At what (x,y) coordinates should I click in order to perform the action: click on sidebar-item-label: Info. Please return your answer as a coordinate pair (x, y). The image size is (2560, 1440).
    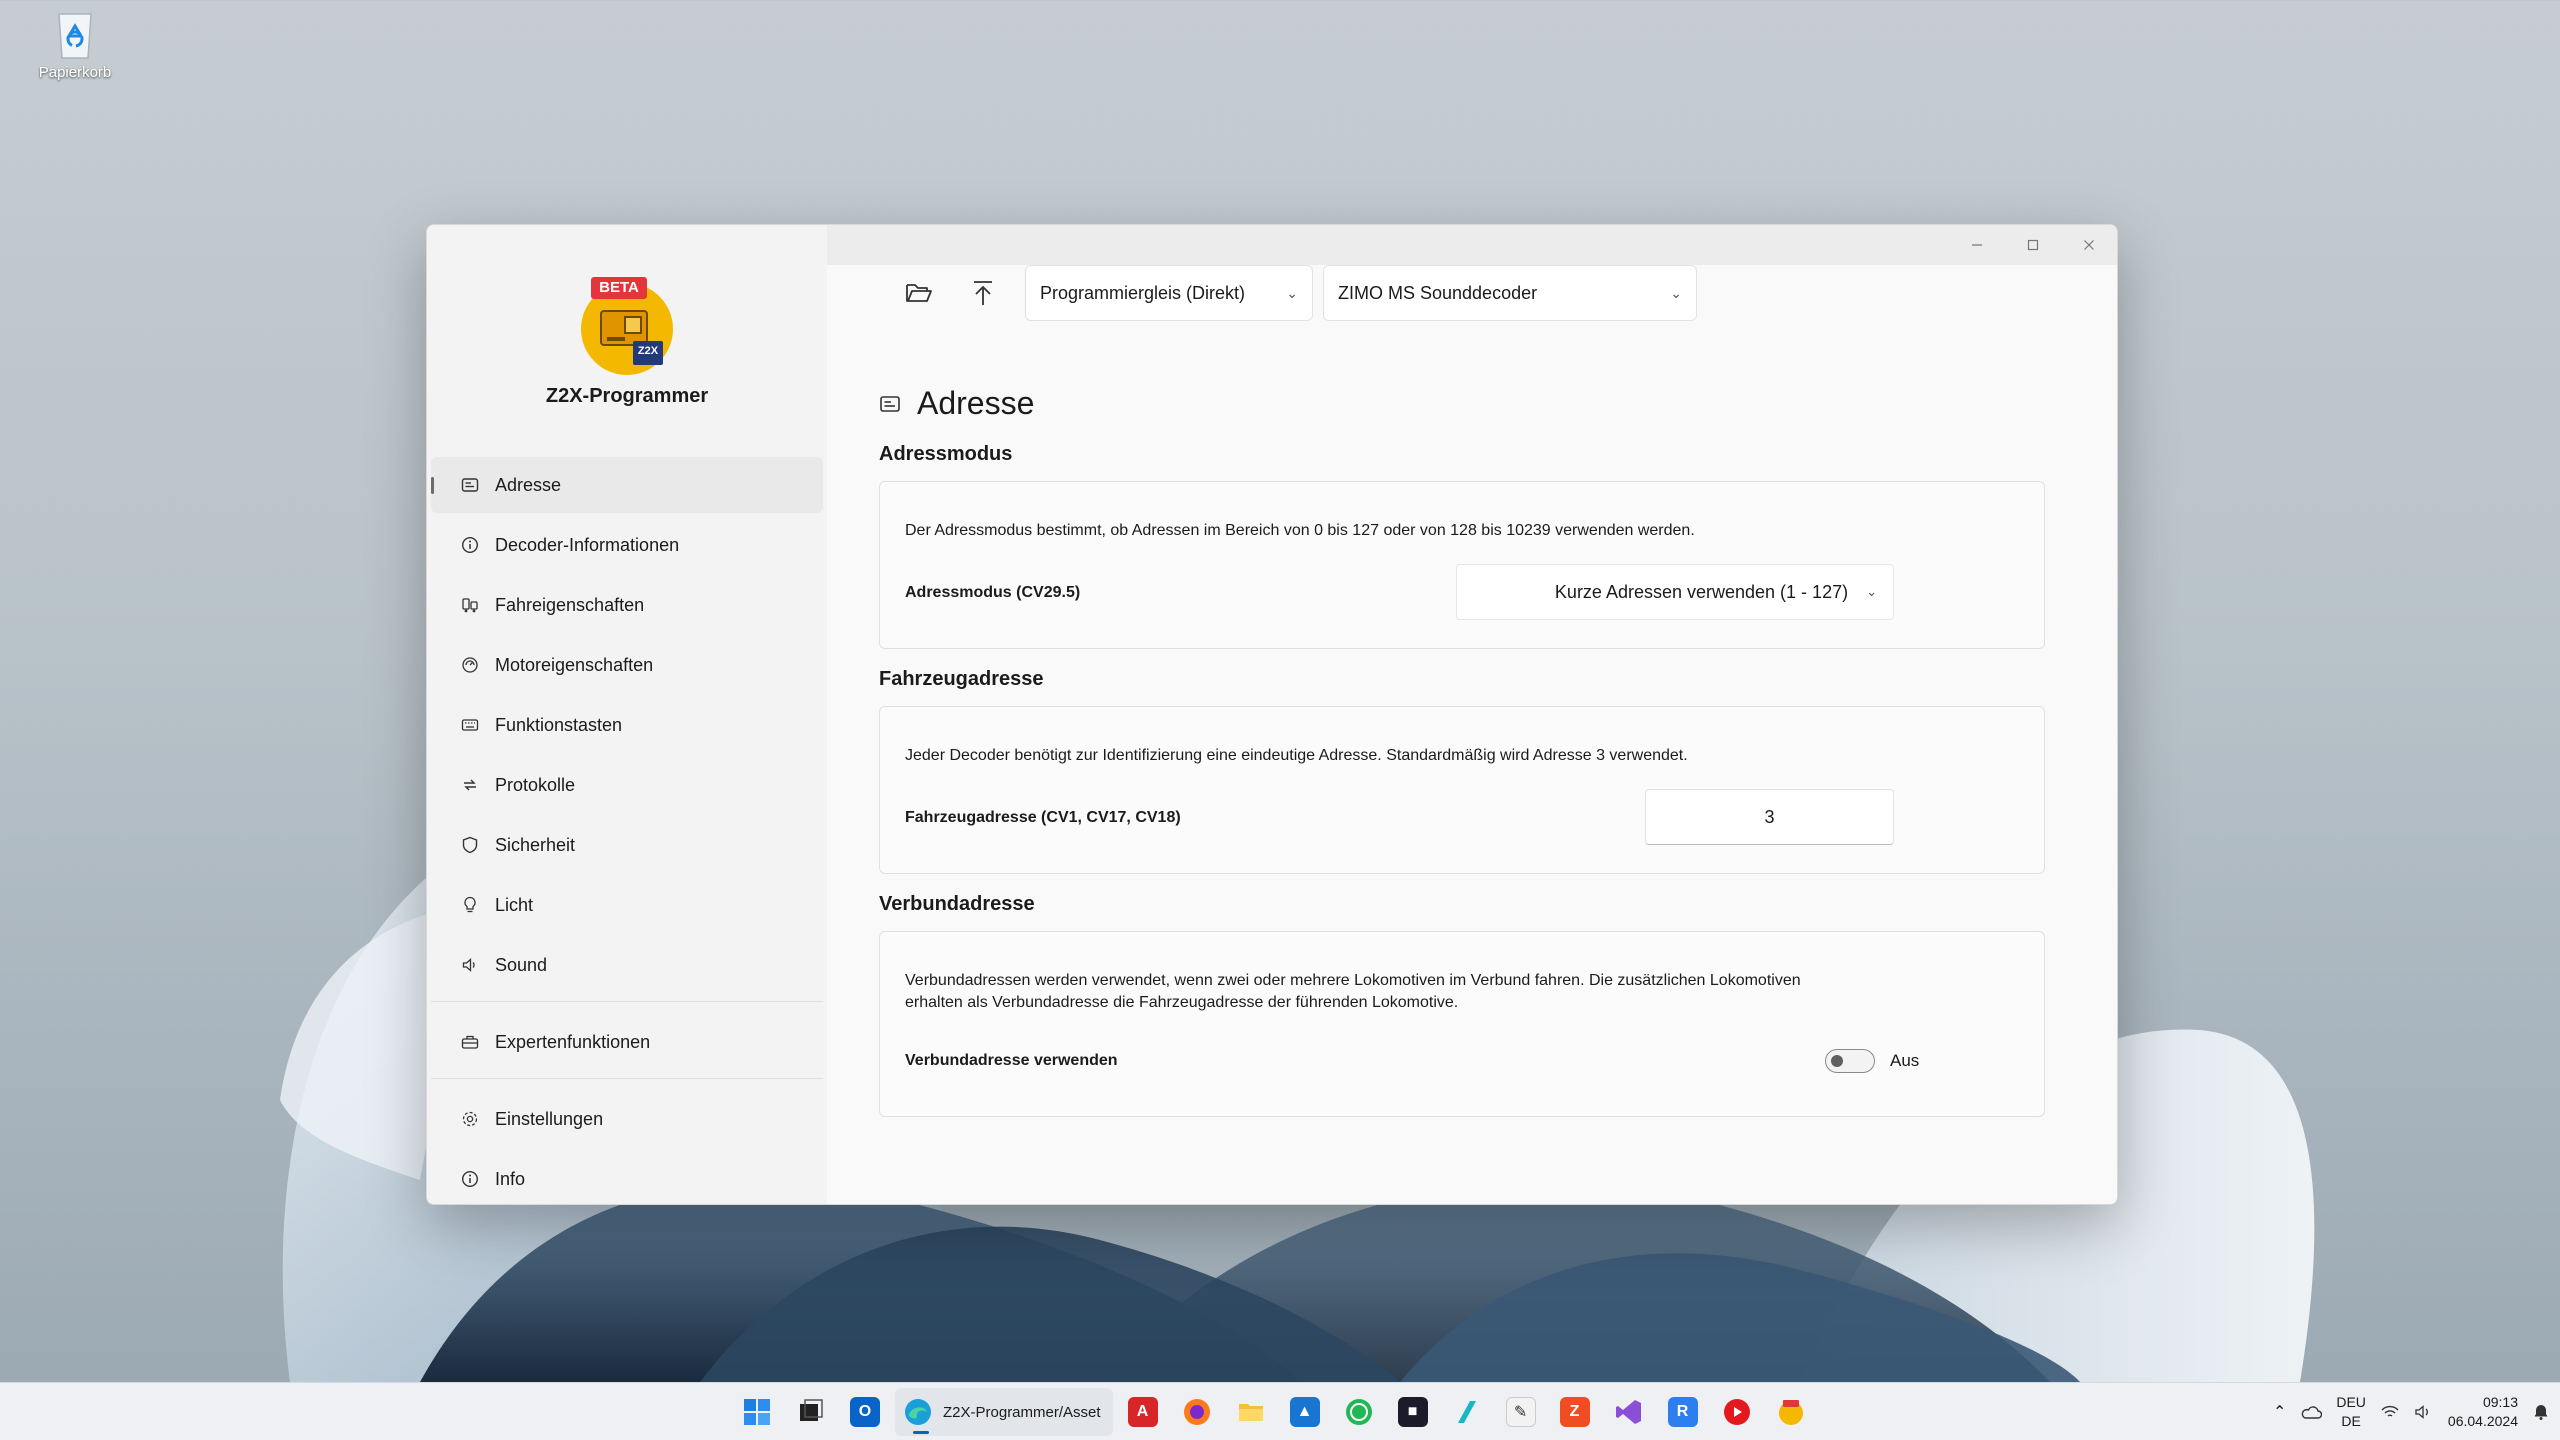
    Looking at the image, I should click on (510, 1178).